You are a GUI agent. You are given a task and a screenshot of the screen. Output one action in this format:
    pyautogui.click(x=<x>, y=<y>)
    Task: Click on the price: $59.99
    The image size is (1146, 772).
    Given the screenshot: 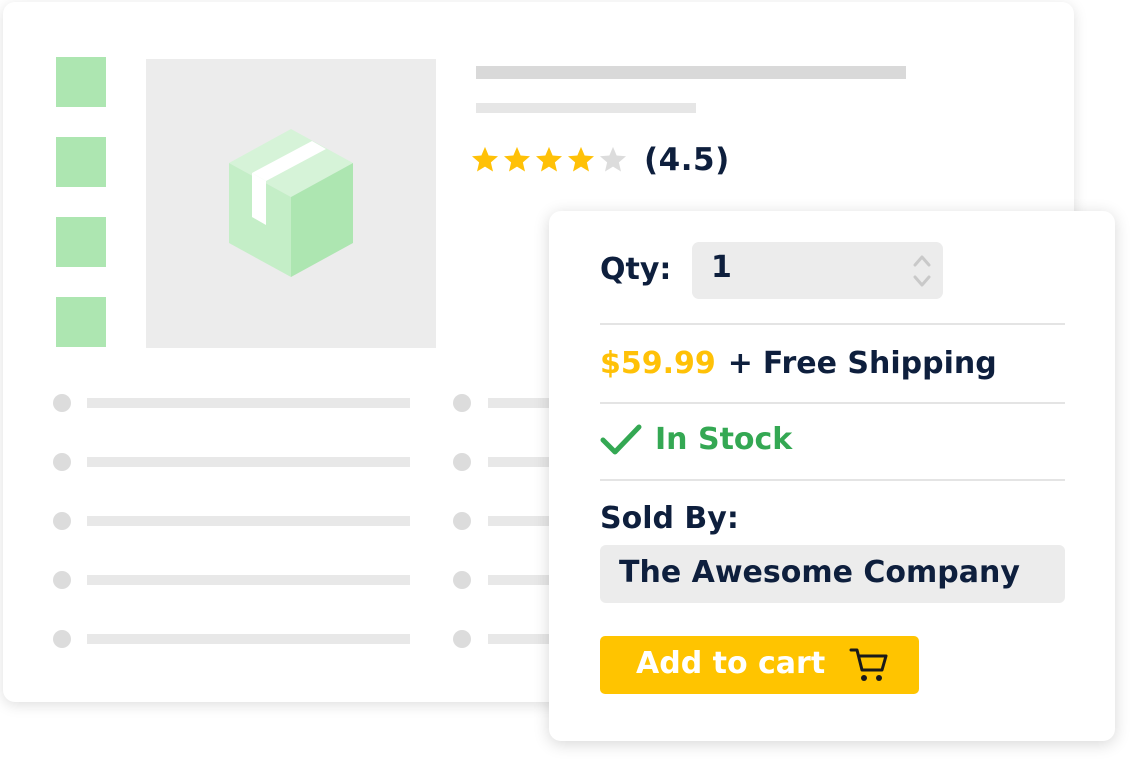 What is the action you would take?
    pyautogui.click(x=658, y=363)
    